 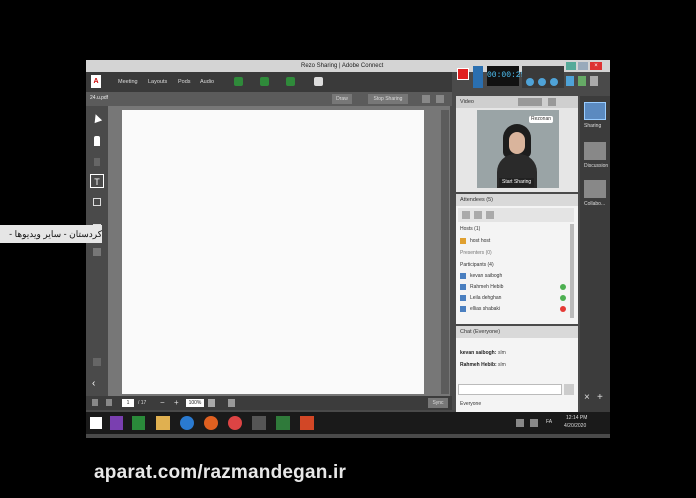 I want to click on start-sharing-button: Start Sharing, so click(x=517, y=182).